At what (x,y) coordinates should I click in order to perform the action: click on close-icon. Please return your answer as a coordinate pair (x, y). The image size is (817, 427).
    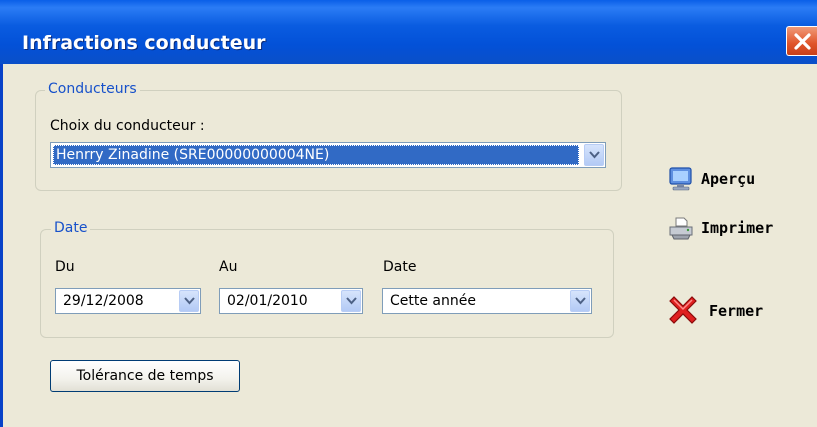
    Looking at the image, I should click on (802, 41).